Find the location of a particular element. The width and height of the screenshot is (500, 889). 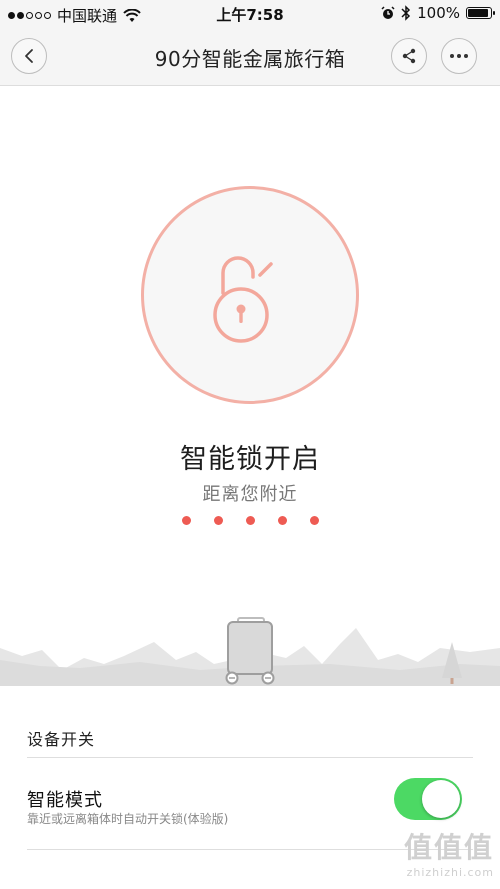

mountain-scene-illustration is located at coordinates (250, 651).